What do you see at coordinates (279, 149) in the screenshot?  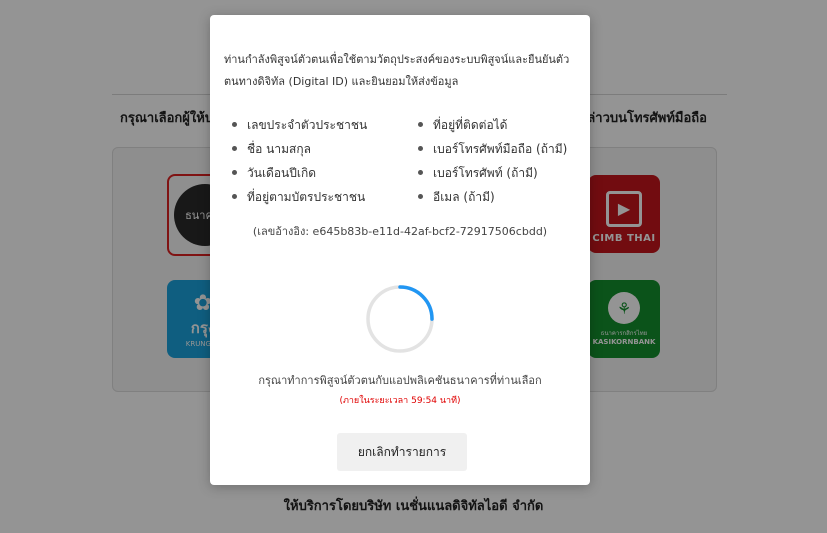 I see `field-label: ชื่อ นามสกุล` at bounding box center [279, 149].